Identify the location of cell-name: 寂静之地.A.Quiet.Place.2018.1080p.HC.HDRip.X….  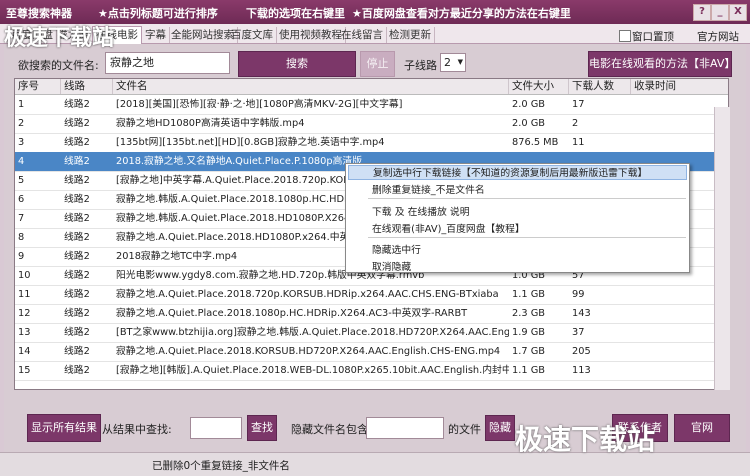
(292, 313).